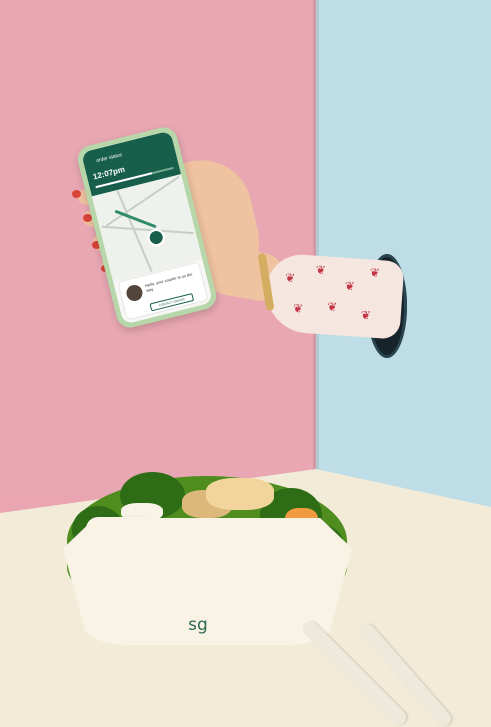 The height and width of the screenshot is (727, 491). Describe the element at coordinates (135, 219) in the screenshot. I see `delivery-route` at that location.